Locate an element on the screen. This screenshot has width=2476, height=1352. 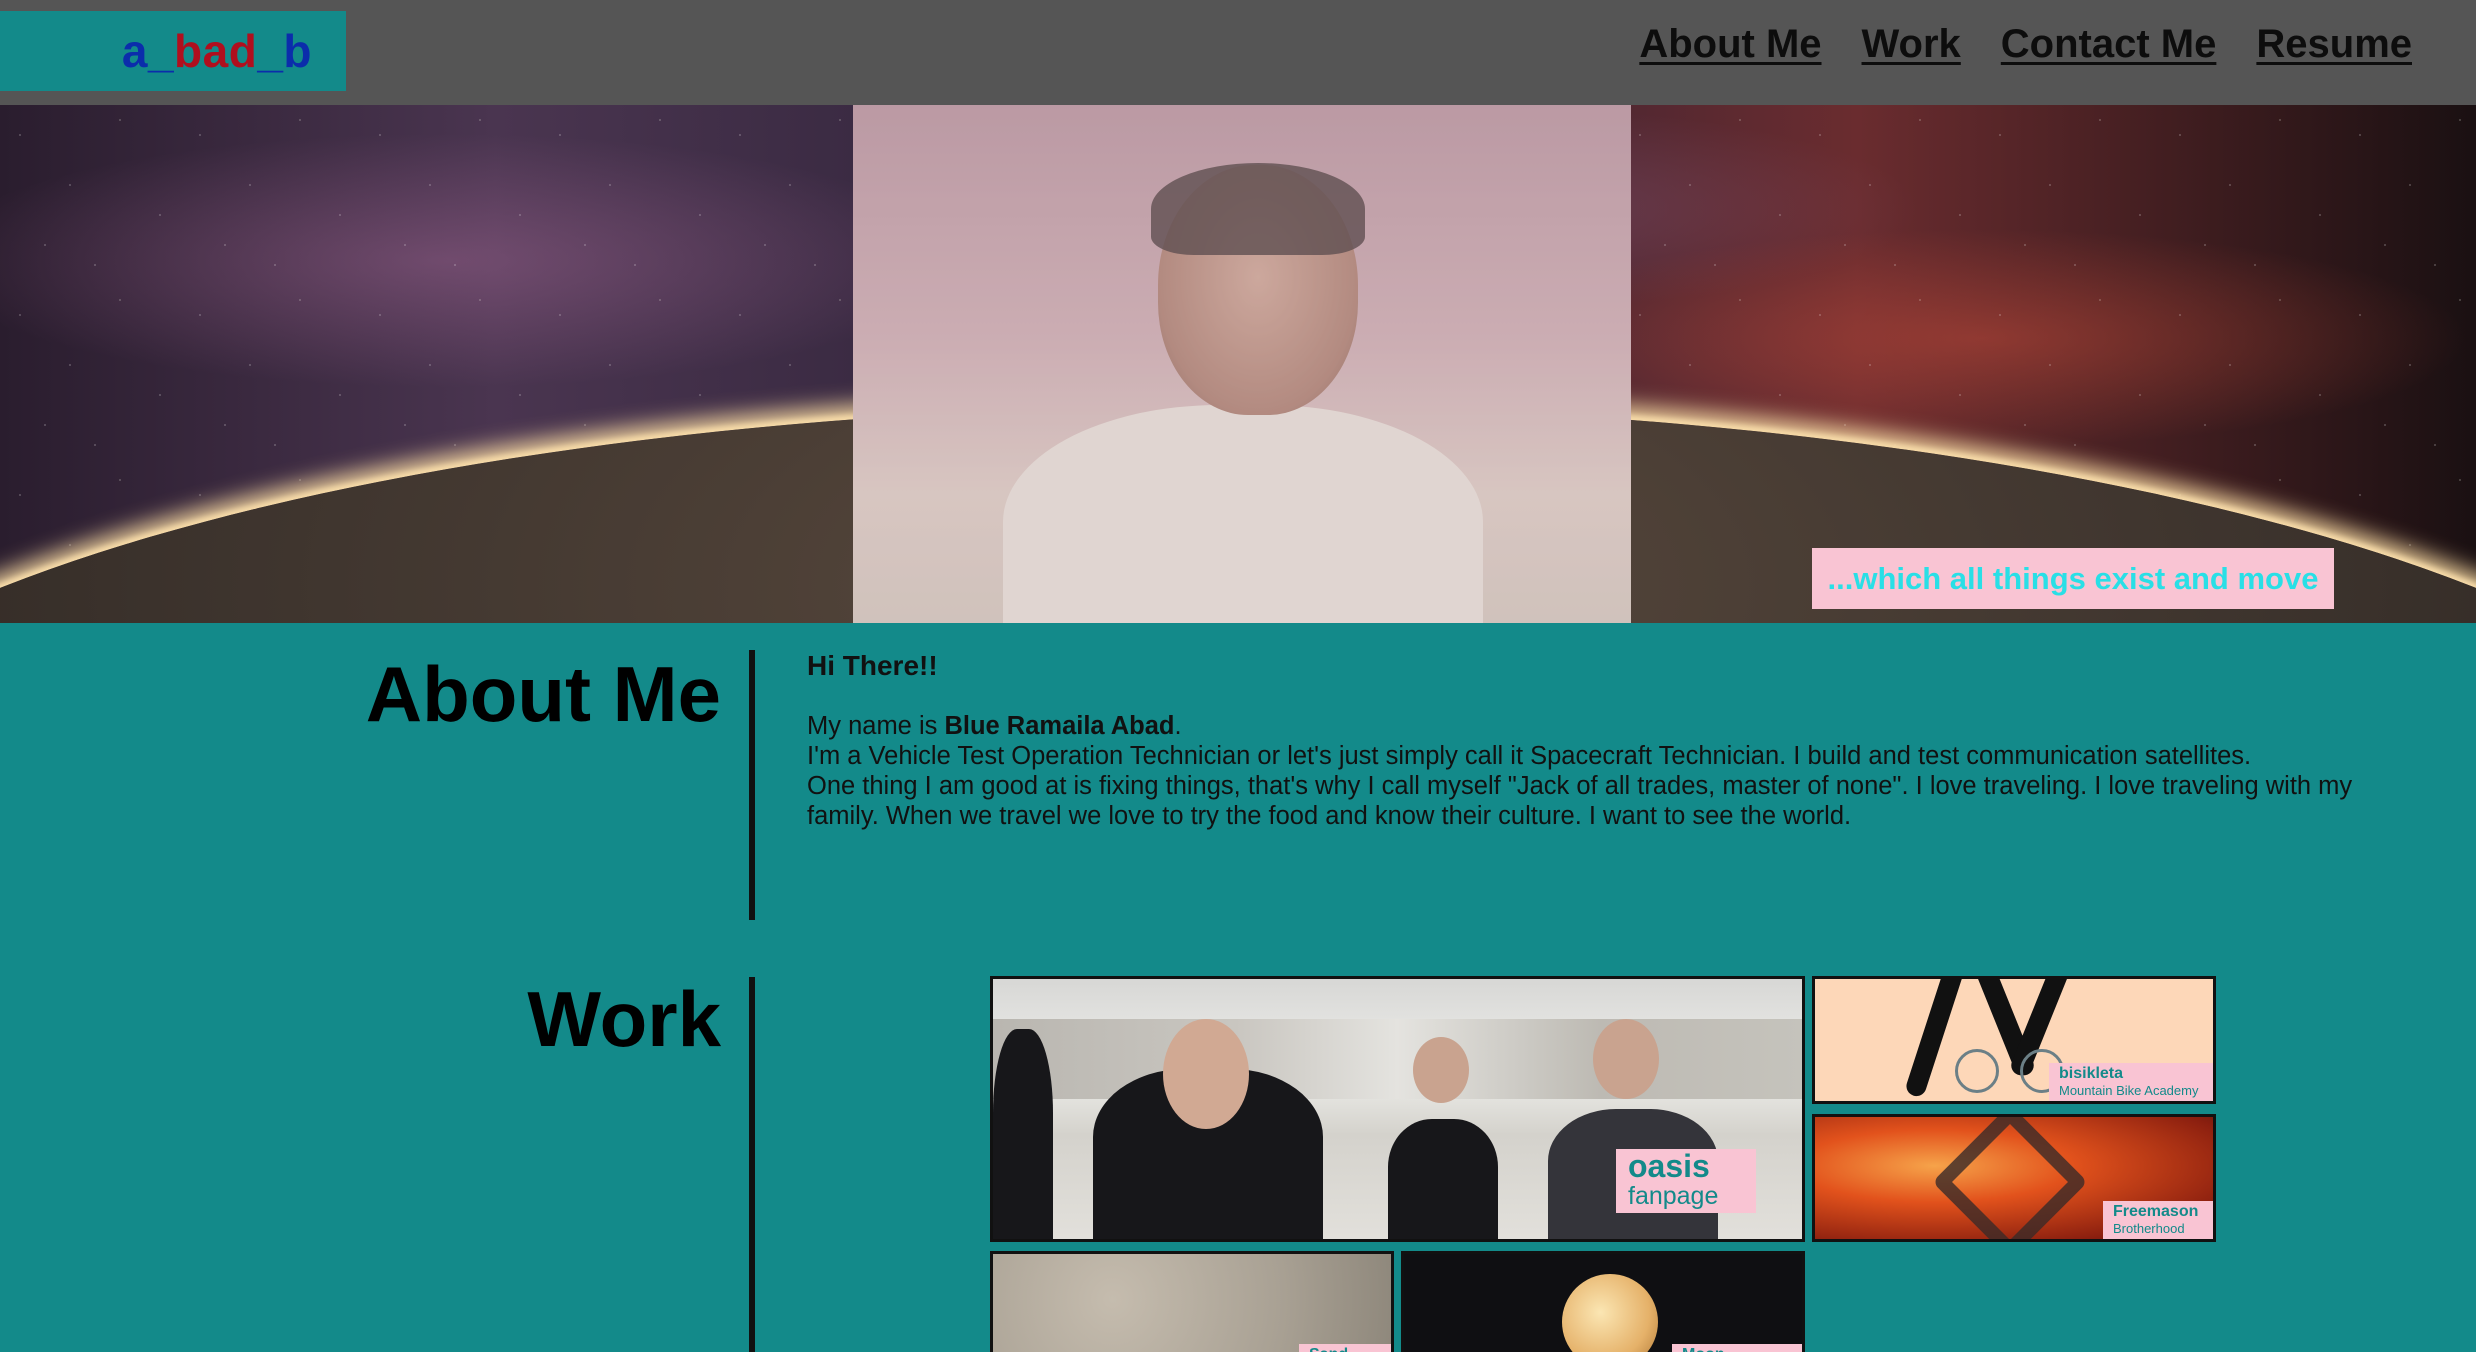
name-prefix: My name is is located at coordinates (876, 726).